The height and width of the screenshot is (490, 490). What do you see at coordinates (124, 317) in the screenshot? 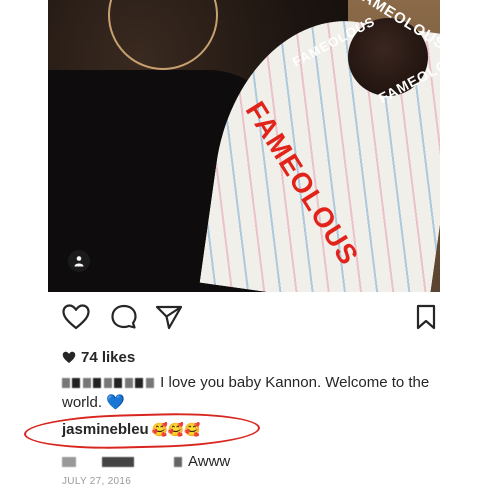
I see `comment-icon` at bounding box center [124, 317].